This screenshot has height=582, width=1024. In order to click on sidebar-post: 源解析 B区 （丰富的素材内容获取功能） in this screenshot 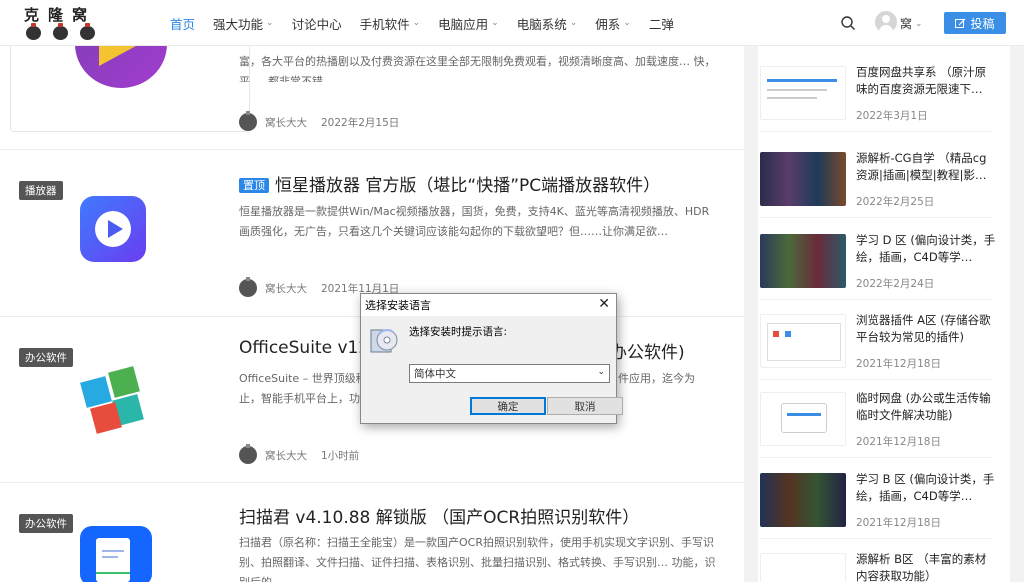, I will do `click(876, 564)`.